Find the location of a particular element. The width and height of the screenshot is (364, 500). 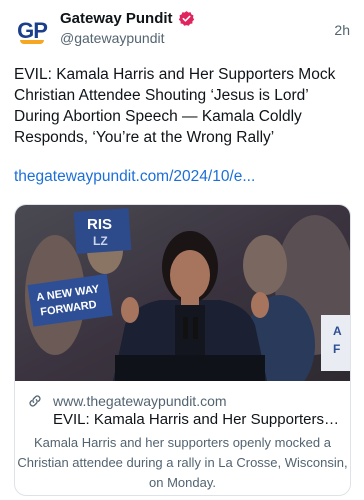

avatar: GP is located at coordinates (32, 32).